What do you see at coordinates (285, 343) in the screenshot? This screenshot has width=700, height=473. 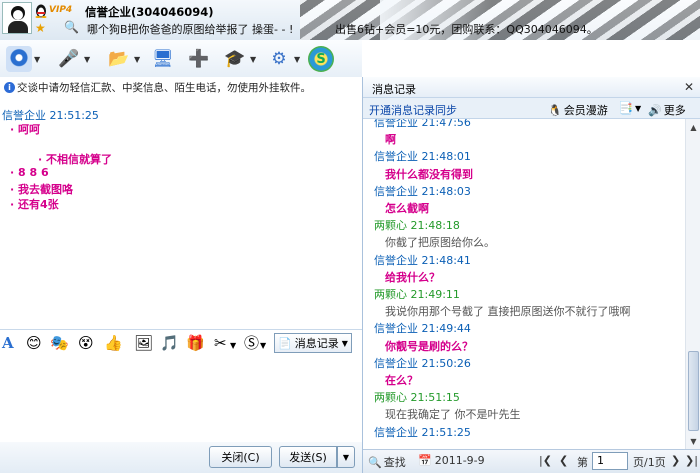 I see `message-record-icon: 📄` at bounding box center [285, 343].